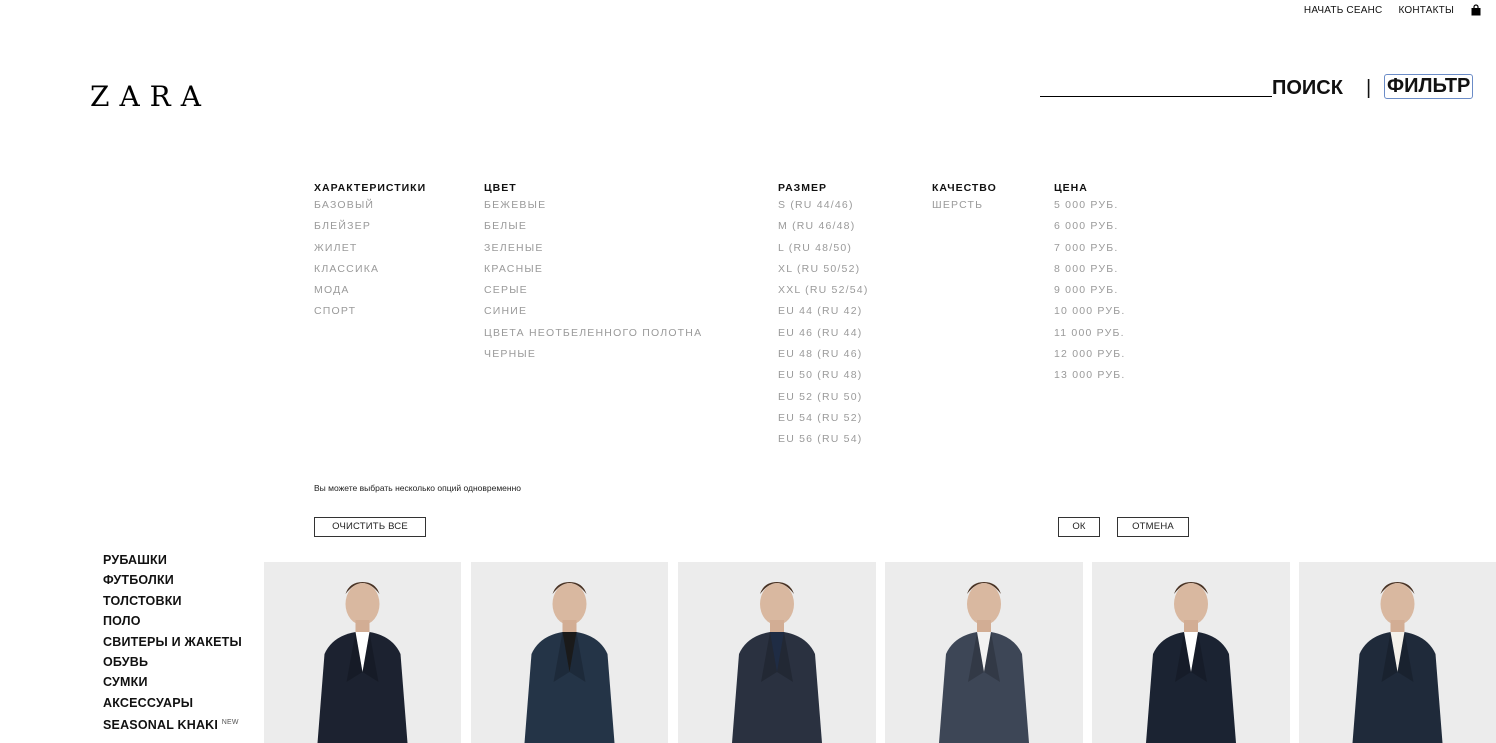 The height and width of the screenshot is (743, 1496). I want to click on filter-option-size: XXL (RU 52/54), so click(823, 294).